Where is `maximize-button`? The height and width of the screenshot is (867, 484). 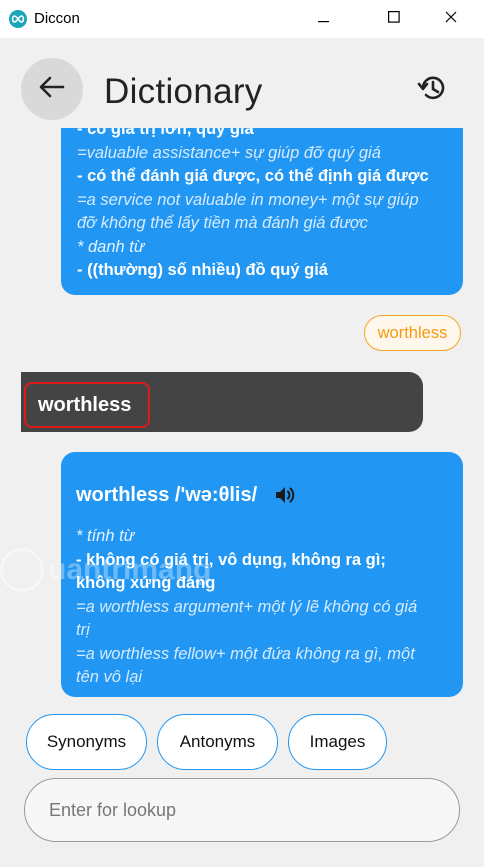 maximize-button is located at coordinates (394, 19).